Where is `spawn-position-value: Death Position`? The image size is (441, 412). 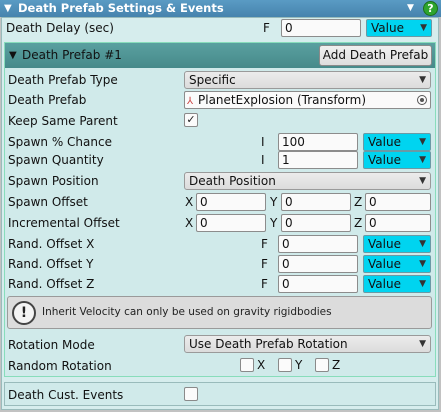 spawn-position-value: Death Position is located at coordinates (232, 181).